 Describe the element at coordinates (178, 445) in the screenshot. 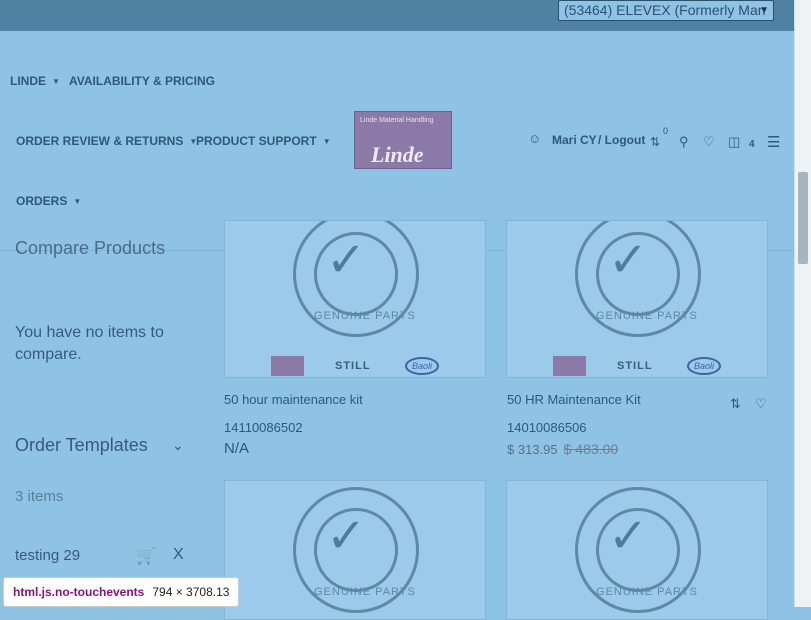

I see `chevron-down-icon: ⌄` at that location.